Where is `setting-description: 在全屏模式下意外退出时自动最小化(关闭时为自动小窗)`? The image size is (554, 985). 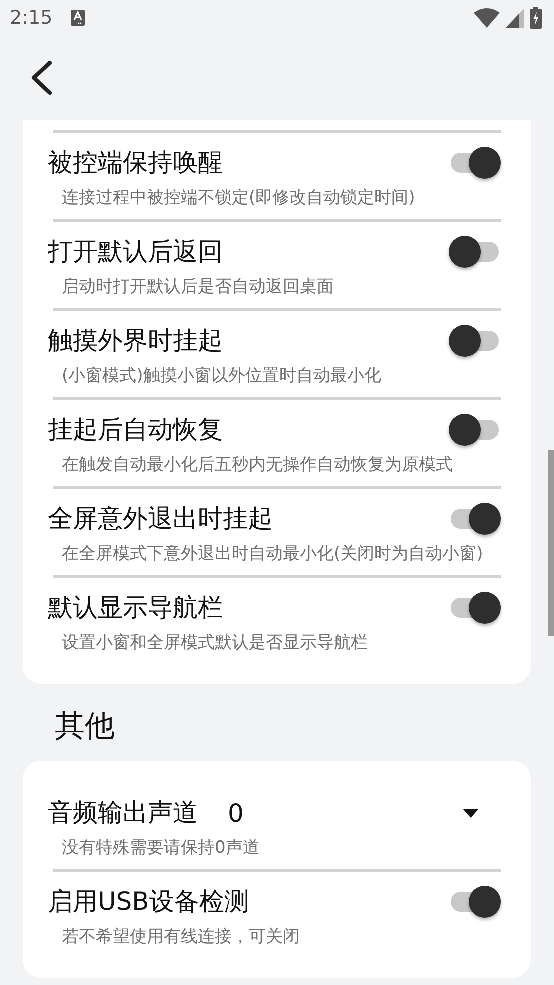
setting-description: 在全屏模式下意外退出时自动最小化(关闭时为自动小窗) is located at coordinates (272, 554).